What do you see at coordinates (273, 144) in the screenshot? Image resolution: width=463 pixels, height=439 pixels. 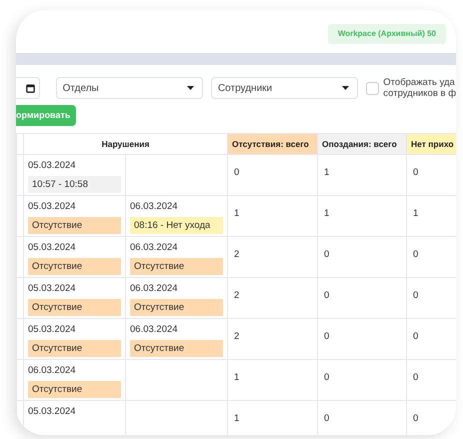 I see `column-header: Отсутствия: всего` at bounding box center [273, 144].